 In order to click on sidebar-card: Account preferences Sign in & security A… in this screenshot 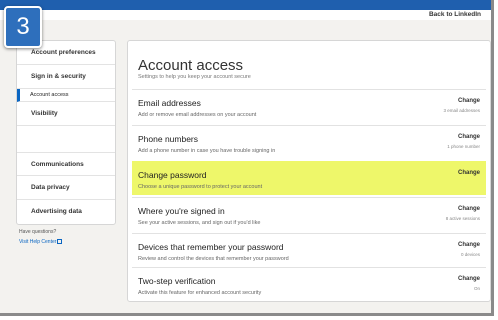, I will do `click(66, 132)`.